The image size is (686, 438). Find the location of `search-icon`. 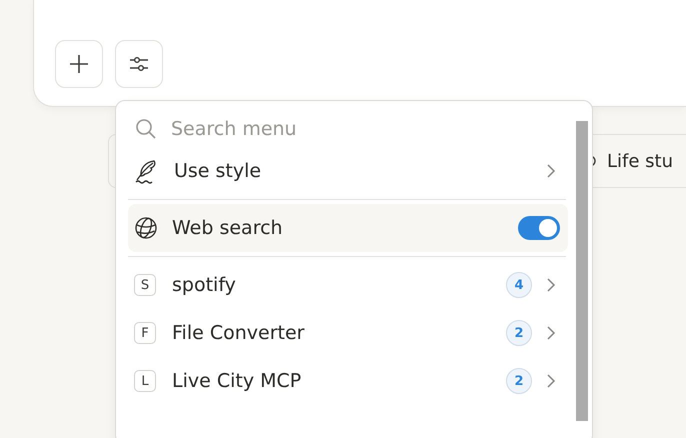

search-icon is located at coordinates (146, 129).